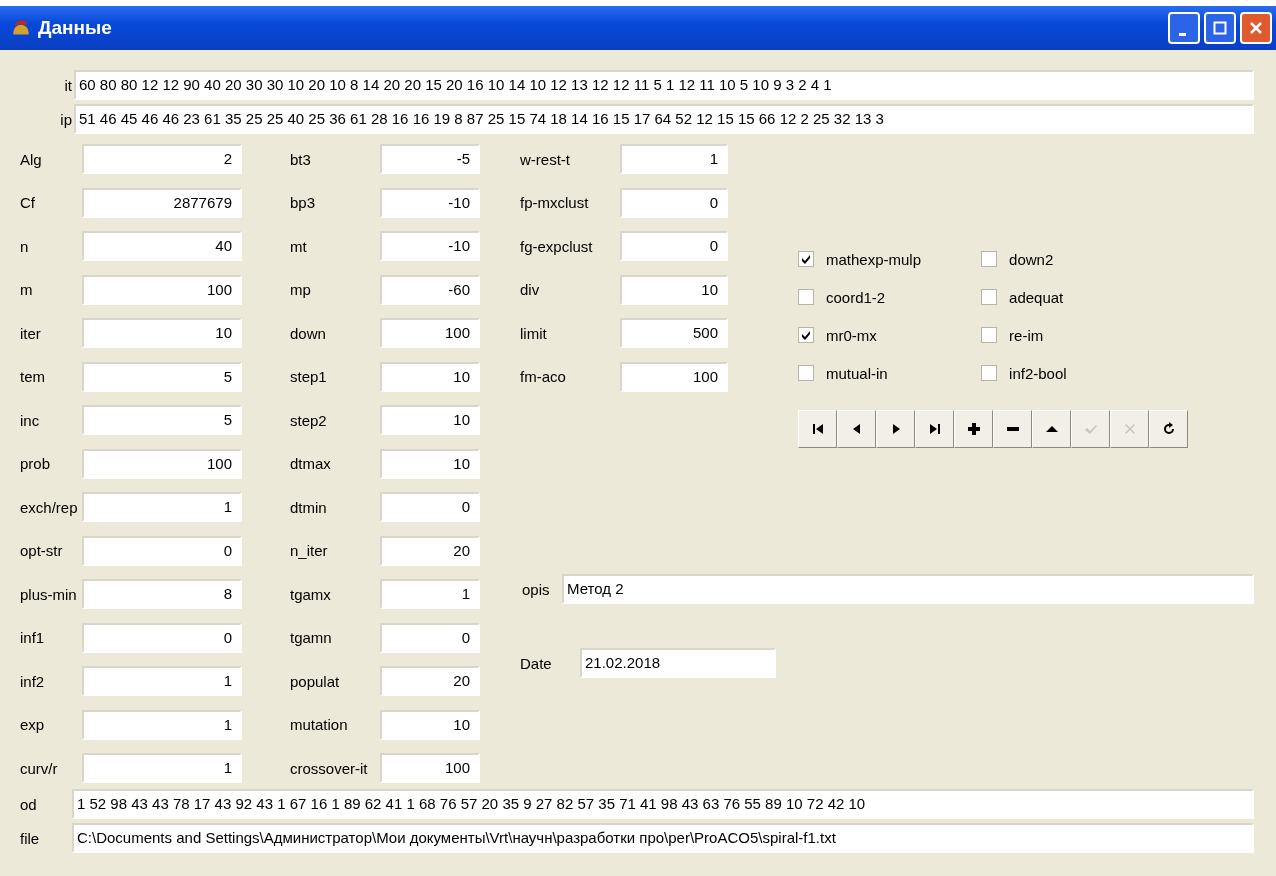  Describe the element at coordinates (301, 159) in the screenshot. I see `field-label: bt3` at that location.